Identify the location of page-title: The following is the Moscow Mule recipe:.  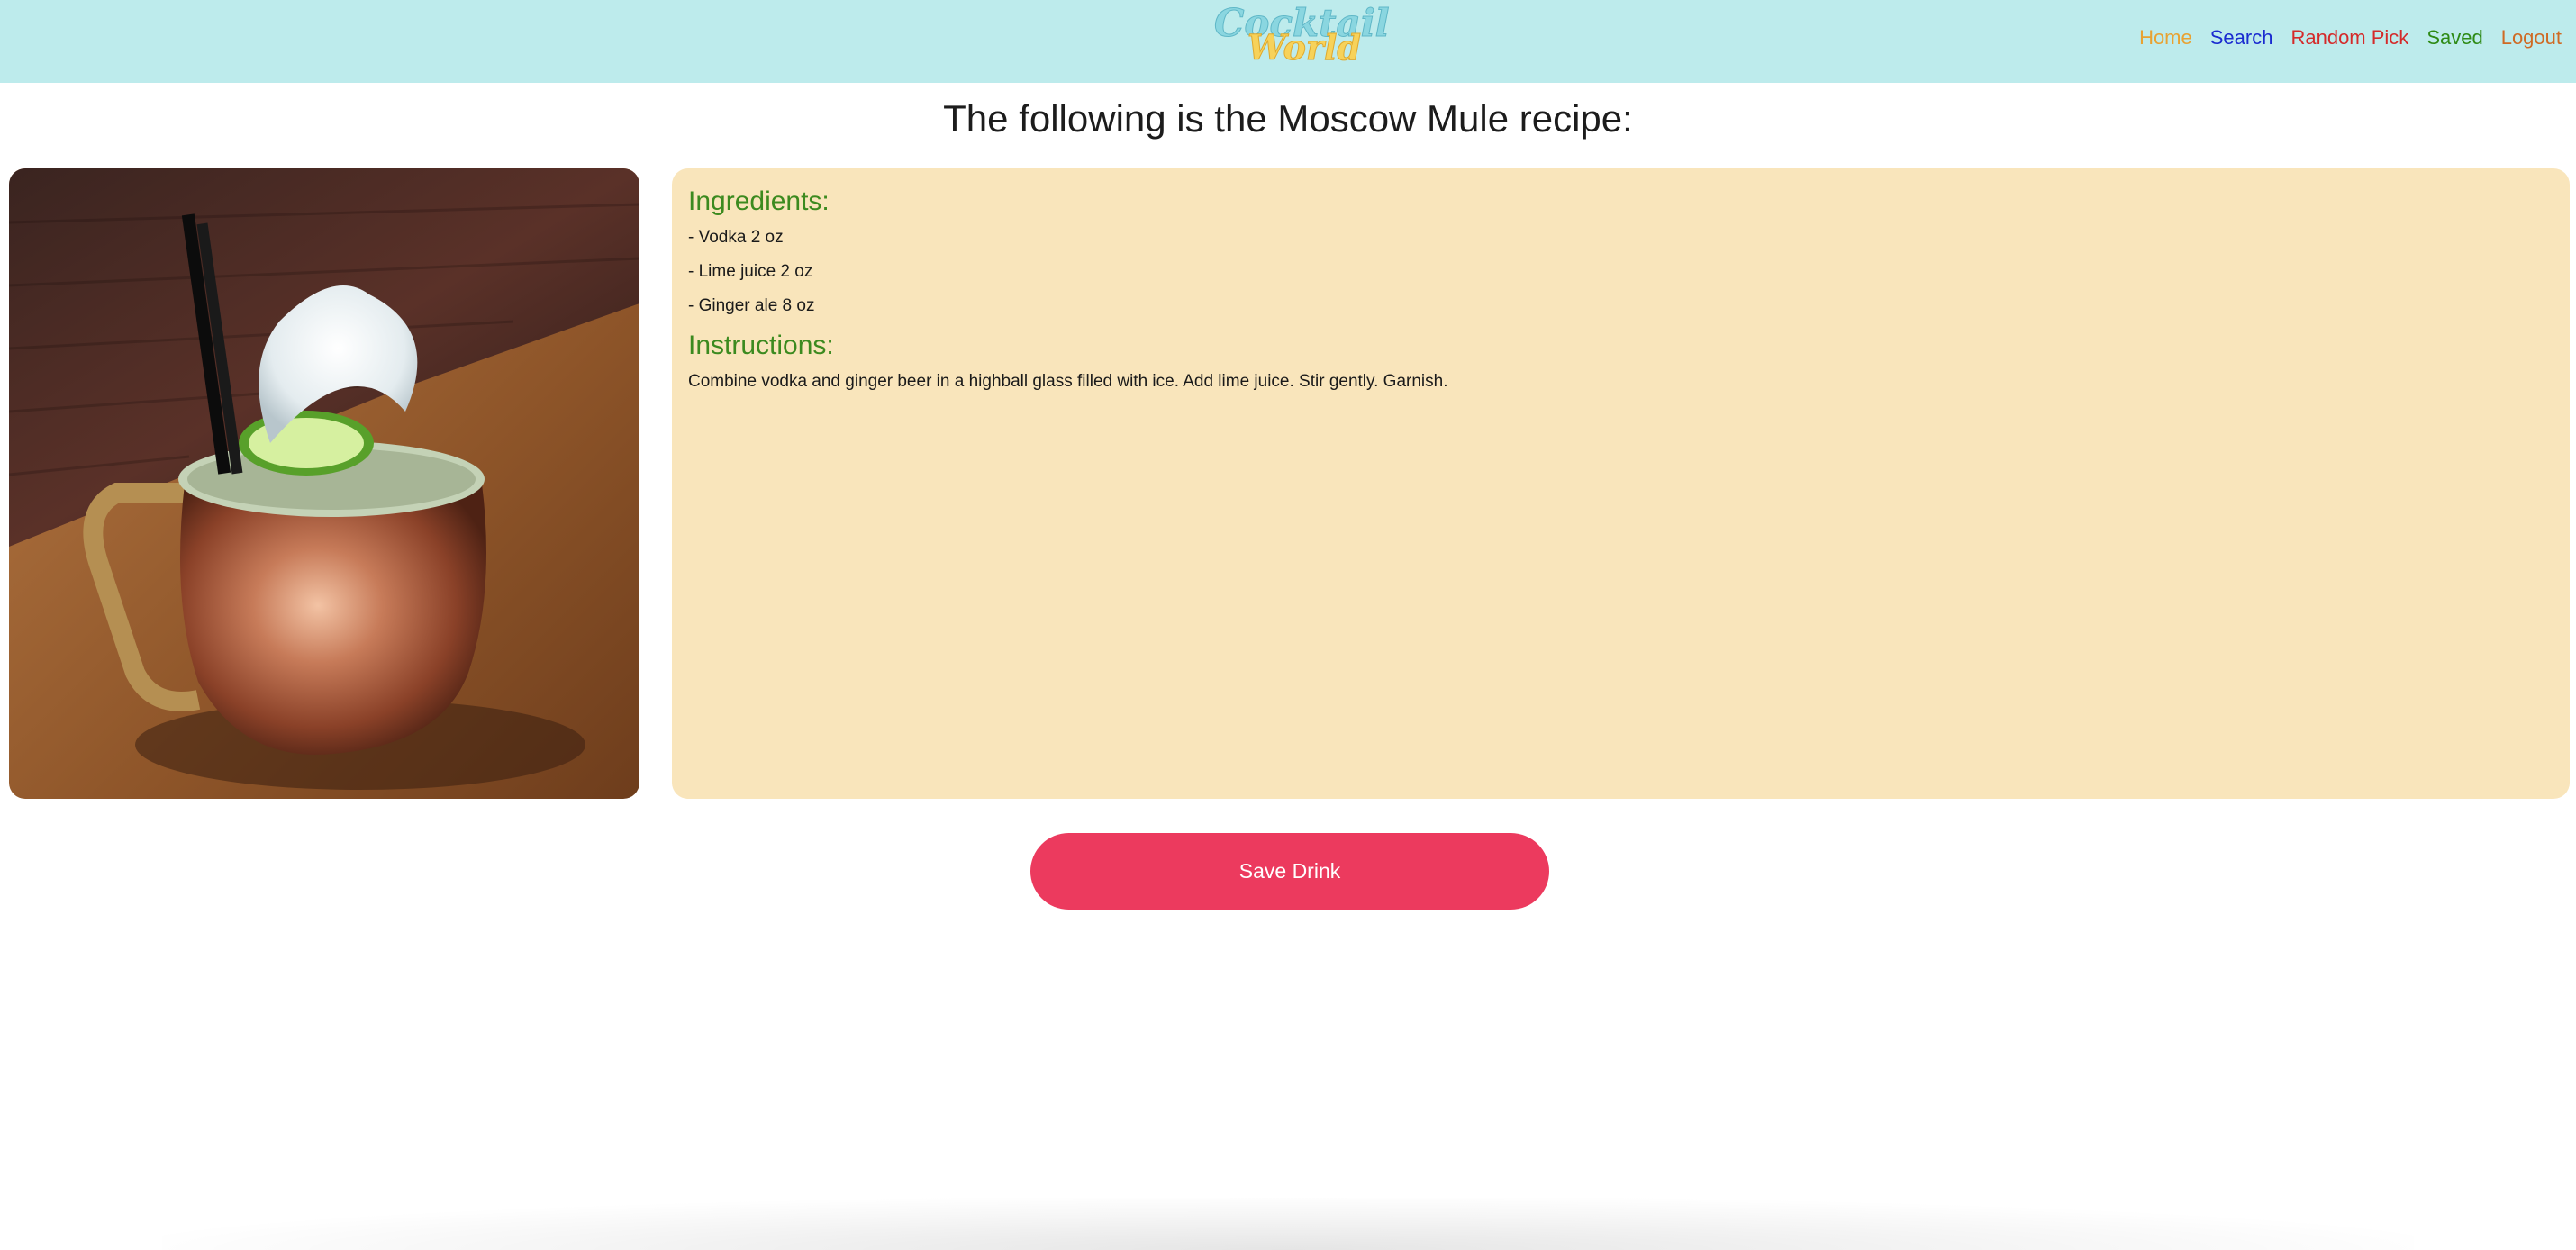
(1288, 119).